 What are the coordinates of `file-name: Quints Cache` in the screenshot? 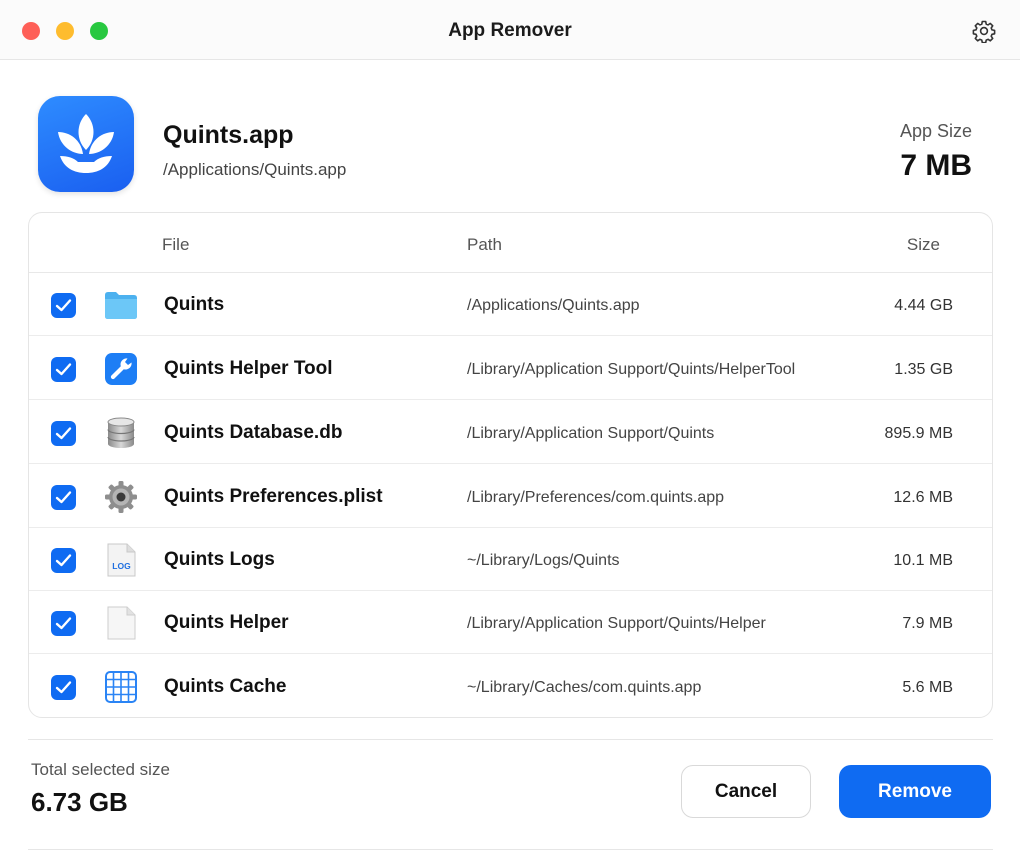 It's located at (225, 686).